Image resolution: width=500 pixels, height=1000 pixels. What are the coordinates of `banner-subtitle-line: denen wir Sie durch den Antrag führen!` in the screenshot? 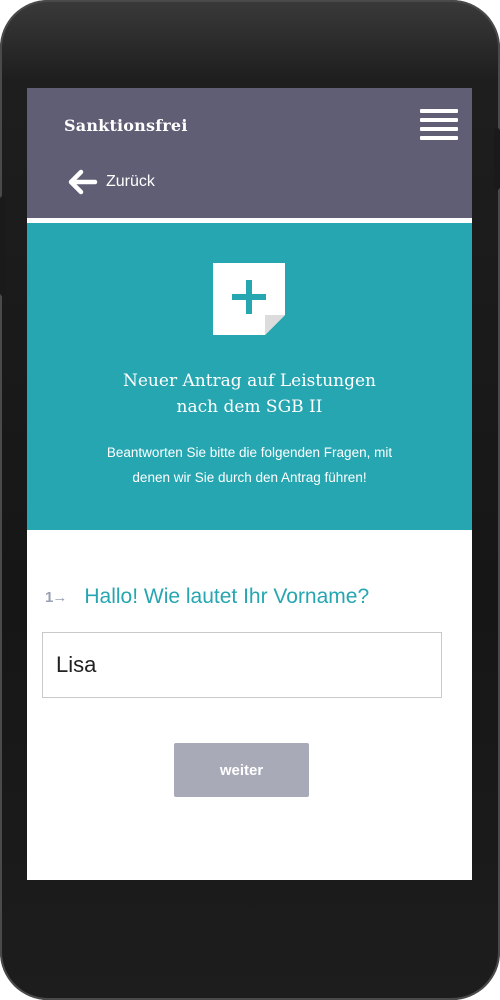 It's located at (249, 477).